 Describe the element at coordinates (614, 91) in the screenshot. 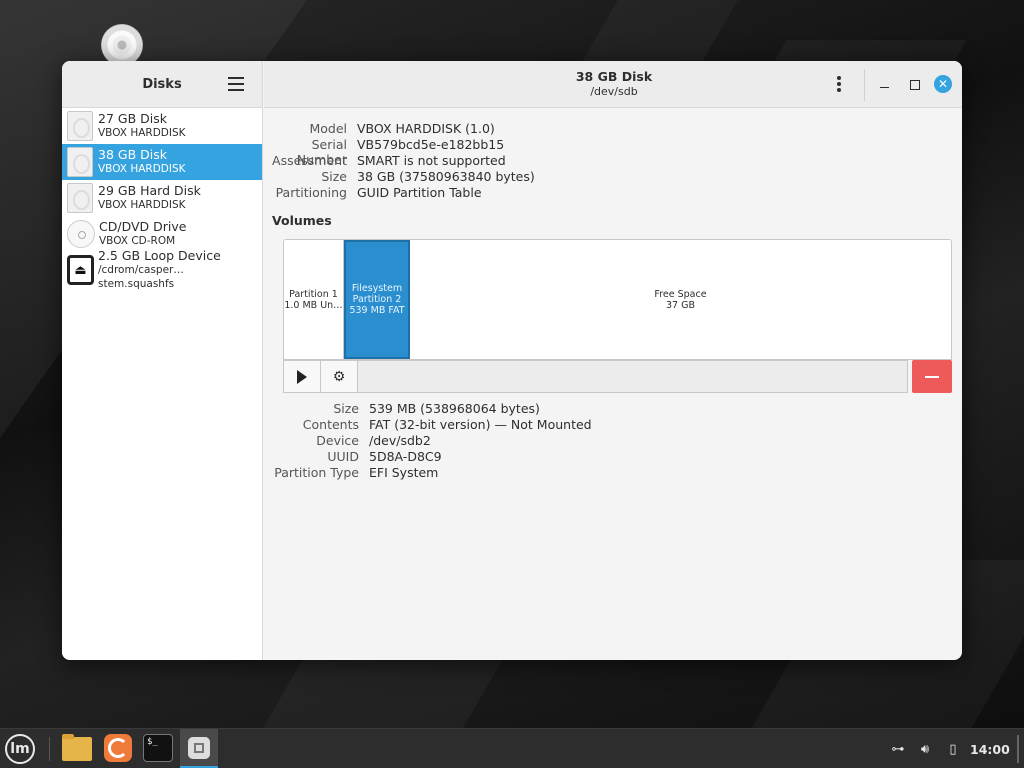

I see `window-subtitle: /dev/sdb` at that location.